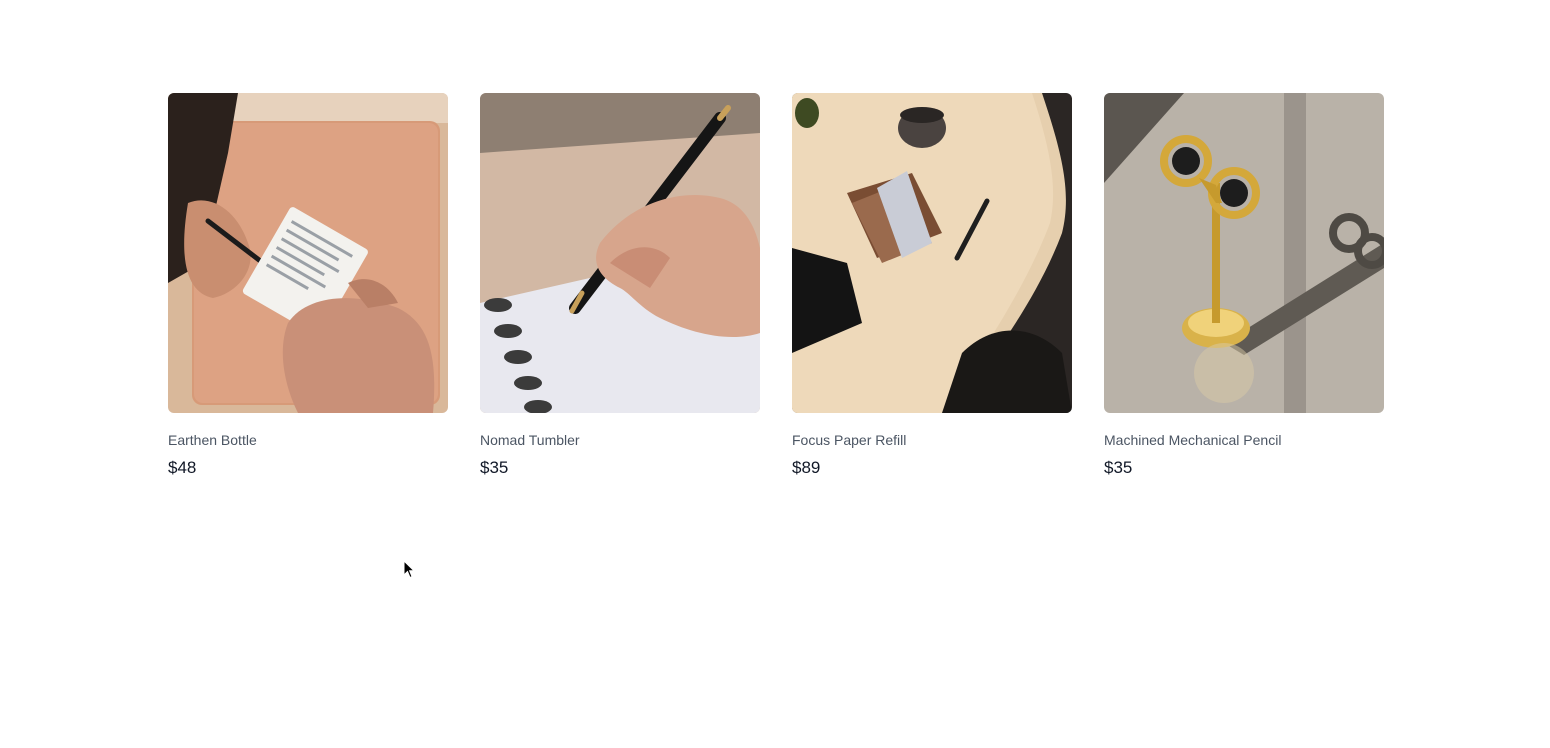 This screenshot has width=1550, height=748. I want to click on product-name: Machined Mechanical Pencil, so click(1244, 440).